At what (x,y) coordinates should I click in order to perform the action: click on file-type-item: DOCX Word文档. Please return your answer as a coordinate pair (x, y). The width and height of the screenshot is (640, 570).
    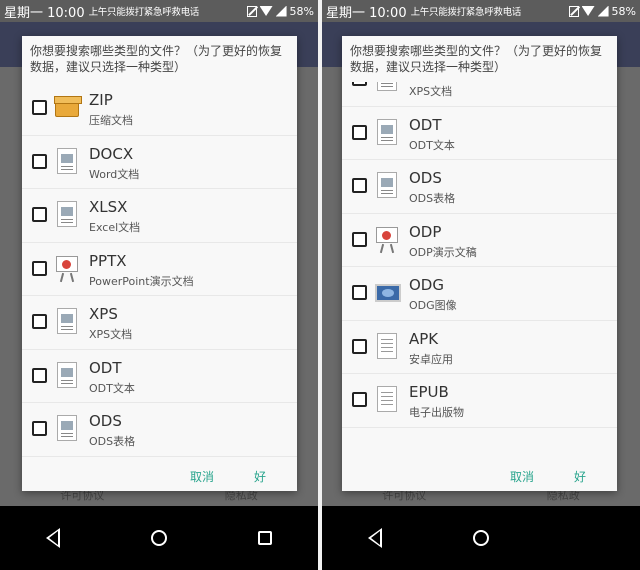
    Looking at the image, I should click on (159, 162).